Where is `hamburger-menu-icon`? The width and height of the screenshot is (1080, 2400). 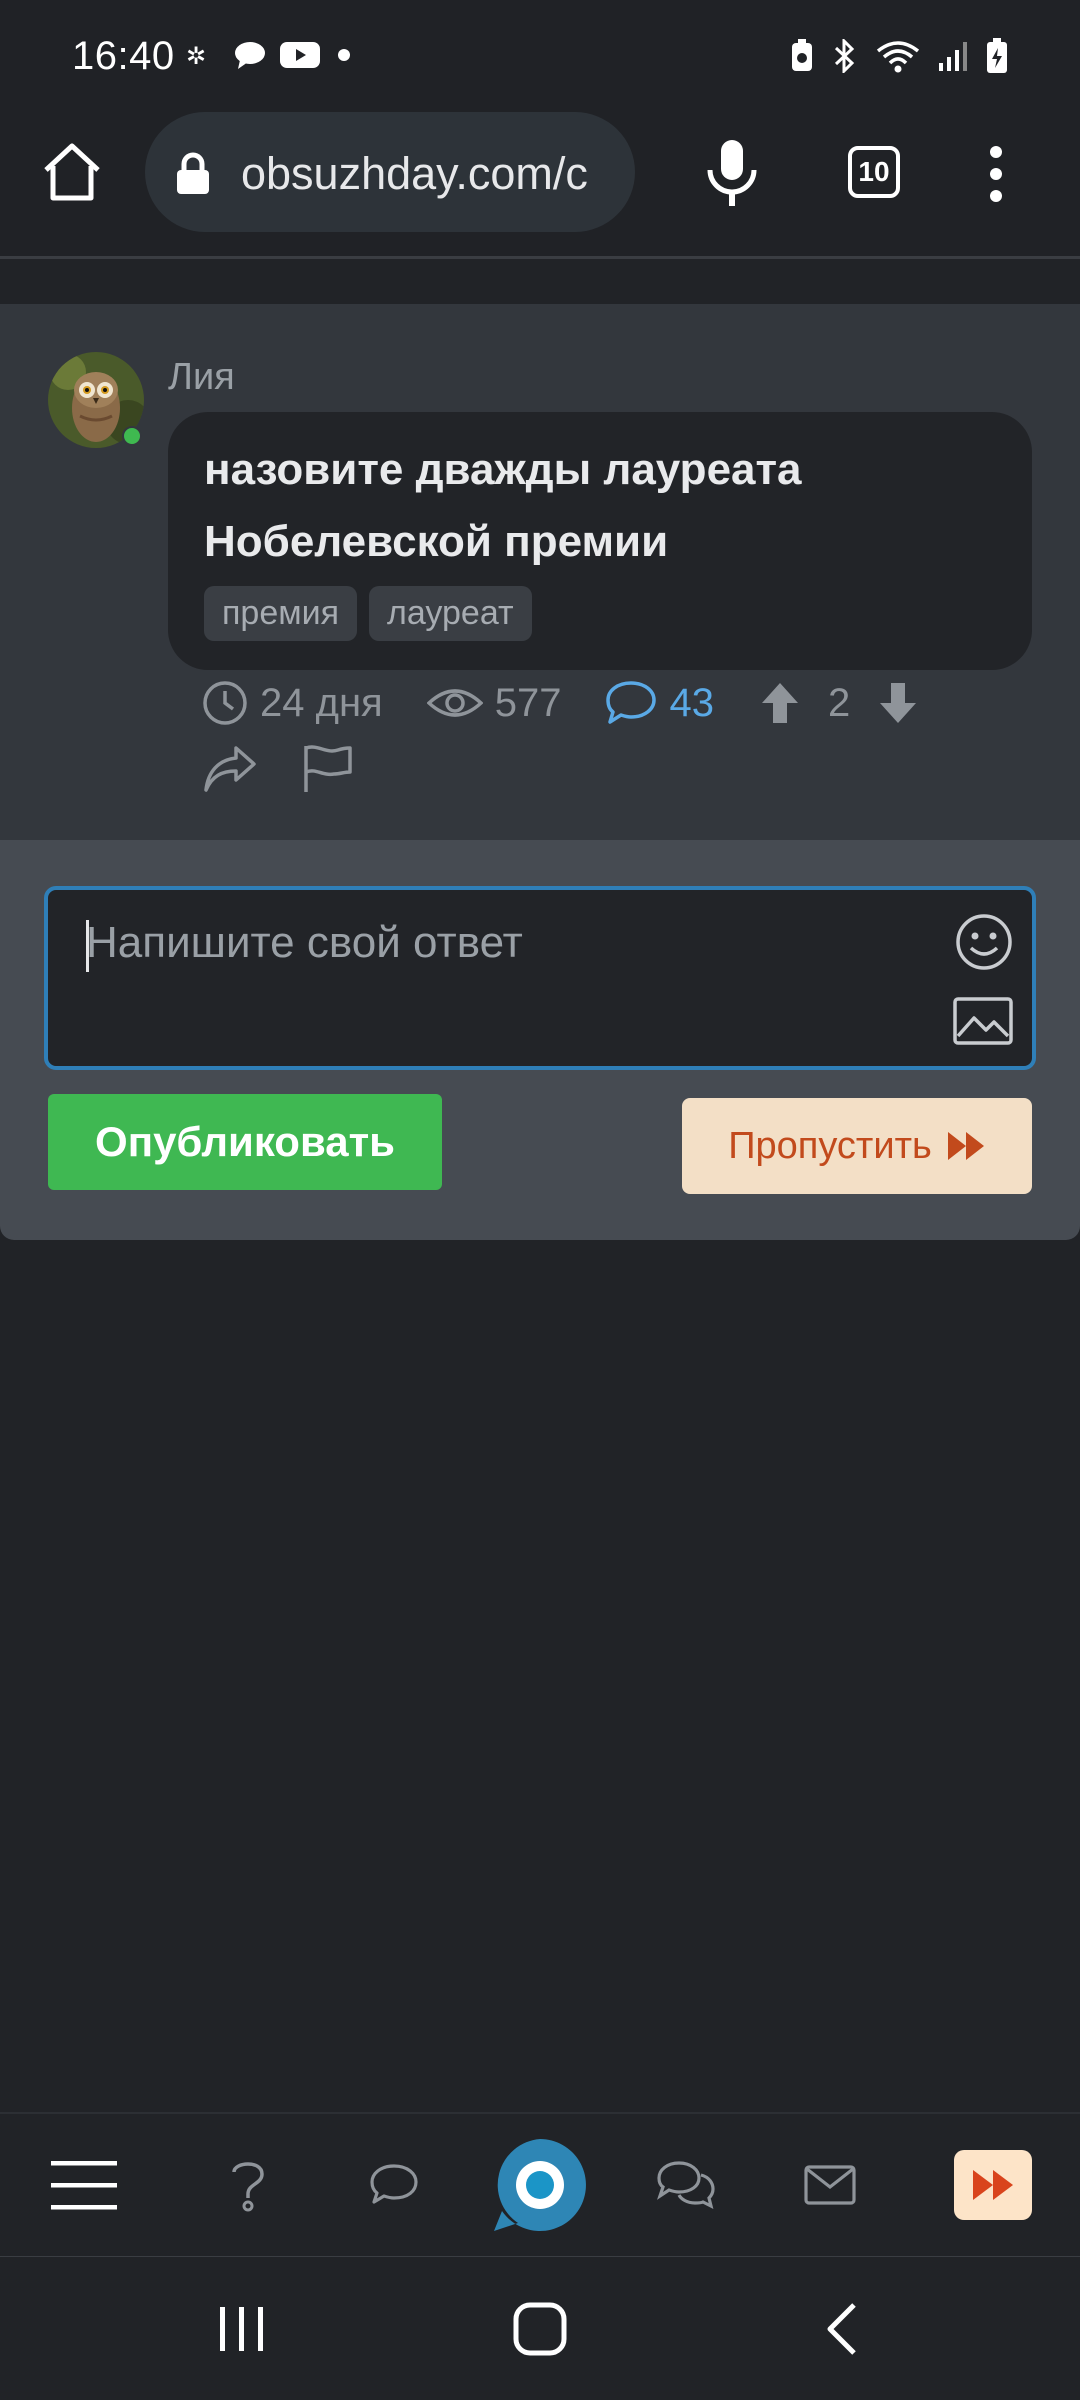 hamburger-menu-icon is located at coordinates (84, 2185).